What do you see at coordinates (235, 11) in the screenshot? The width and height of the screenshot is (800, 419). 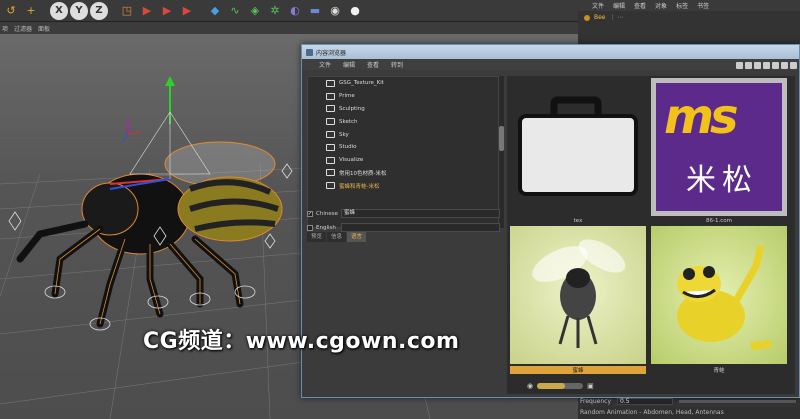 I see `spline-icon: ∿` at bounding box center [235, 11].